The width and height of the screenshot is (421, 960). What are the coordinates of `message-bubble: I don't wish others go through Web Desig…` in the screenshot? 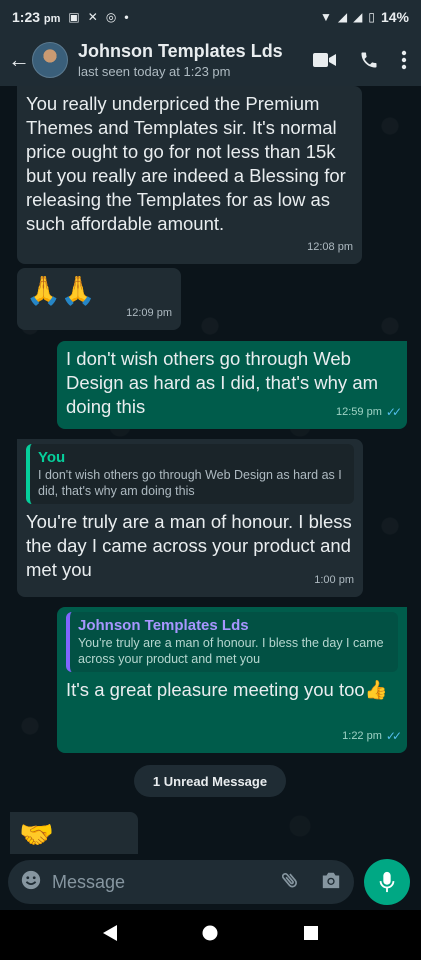 It's located at (232, 385).